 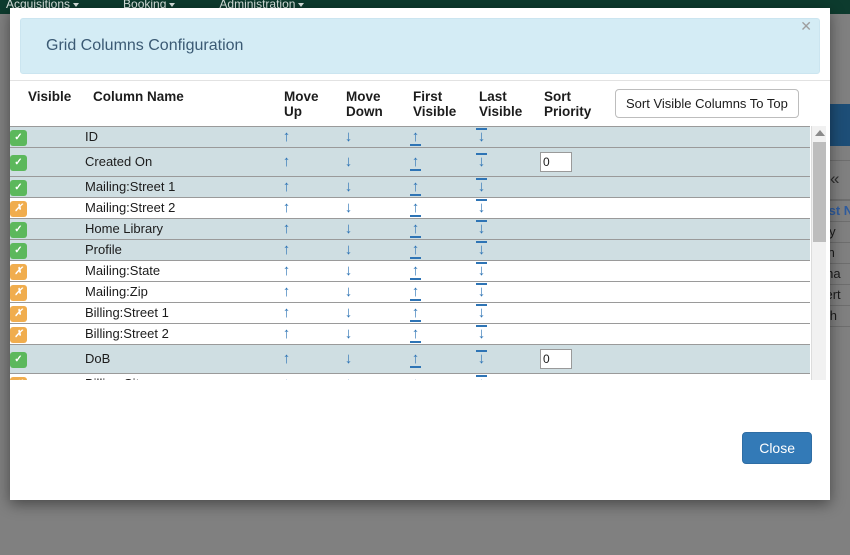 What do you see at coordinates (301, 5) in the screenshot?
I see `caret-down-icon` at bounding box center [301, 5].